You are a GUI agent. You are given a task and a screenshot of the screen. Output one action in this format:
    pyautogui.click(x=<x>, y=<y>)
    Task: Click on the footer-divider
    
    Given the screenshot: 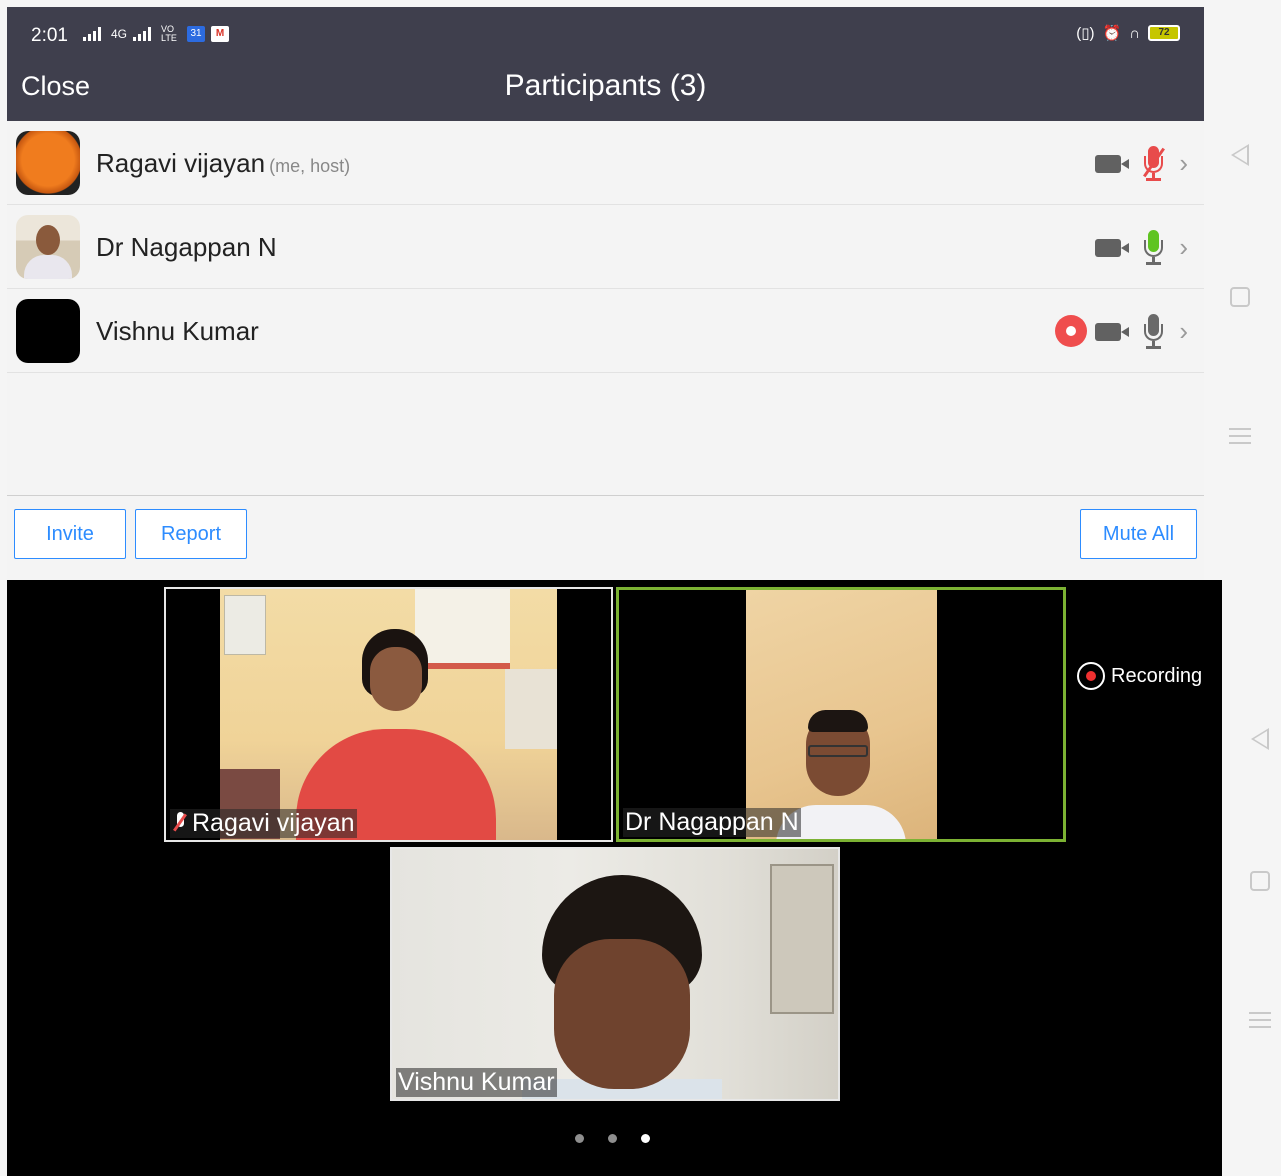 What is the action you would take?
    pyautogui.click(x=605, y=495)
    